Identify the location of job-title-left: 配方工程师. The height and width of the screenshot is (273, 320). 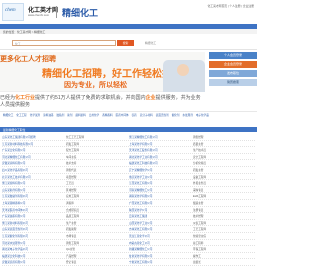
(94, 150).